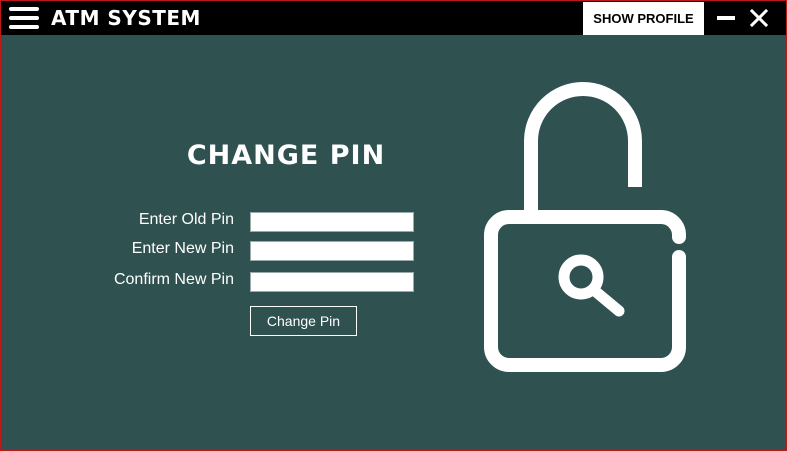  What do you see at coordinates (24, 18) in the screenshot?
I see `hamburger-menu-icon` at bounding box center [24, 18].